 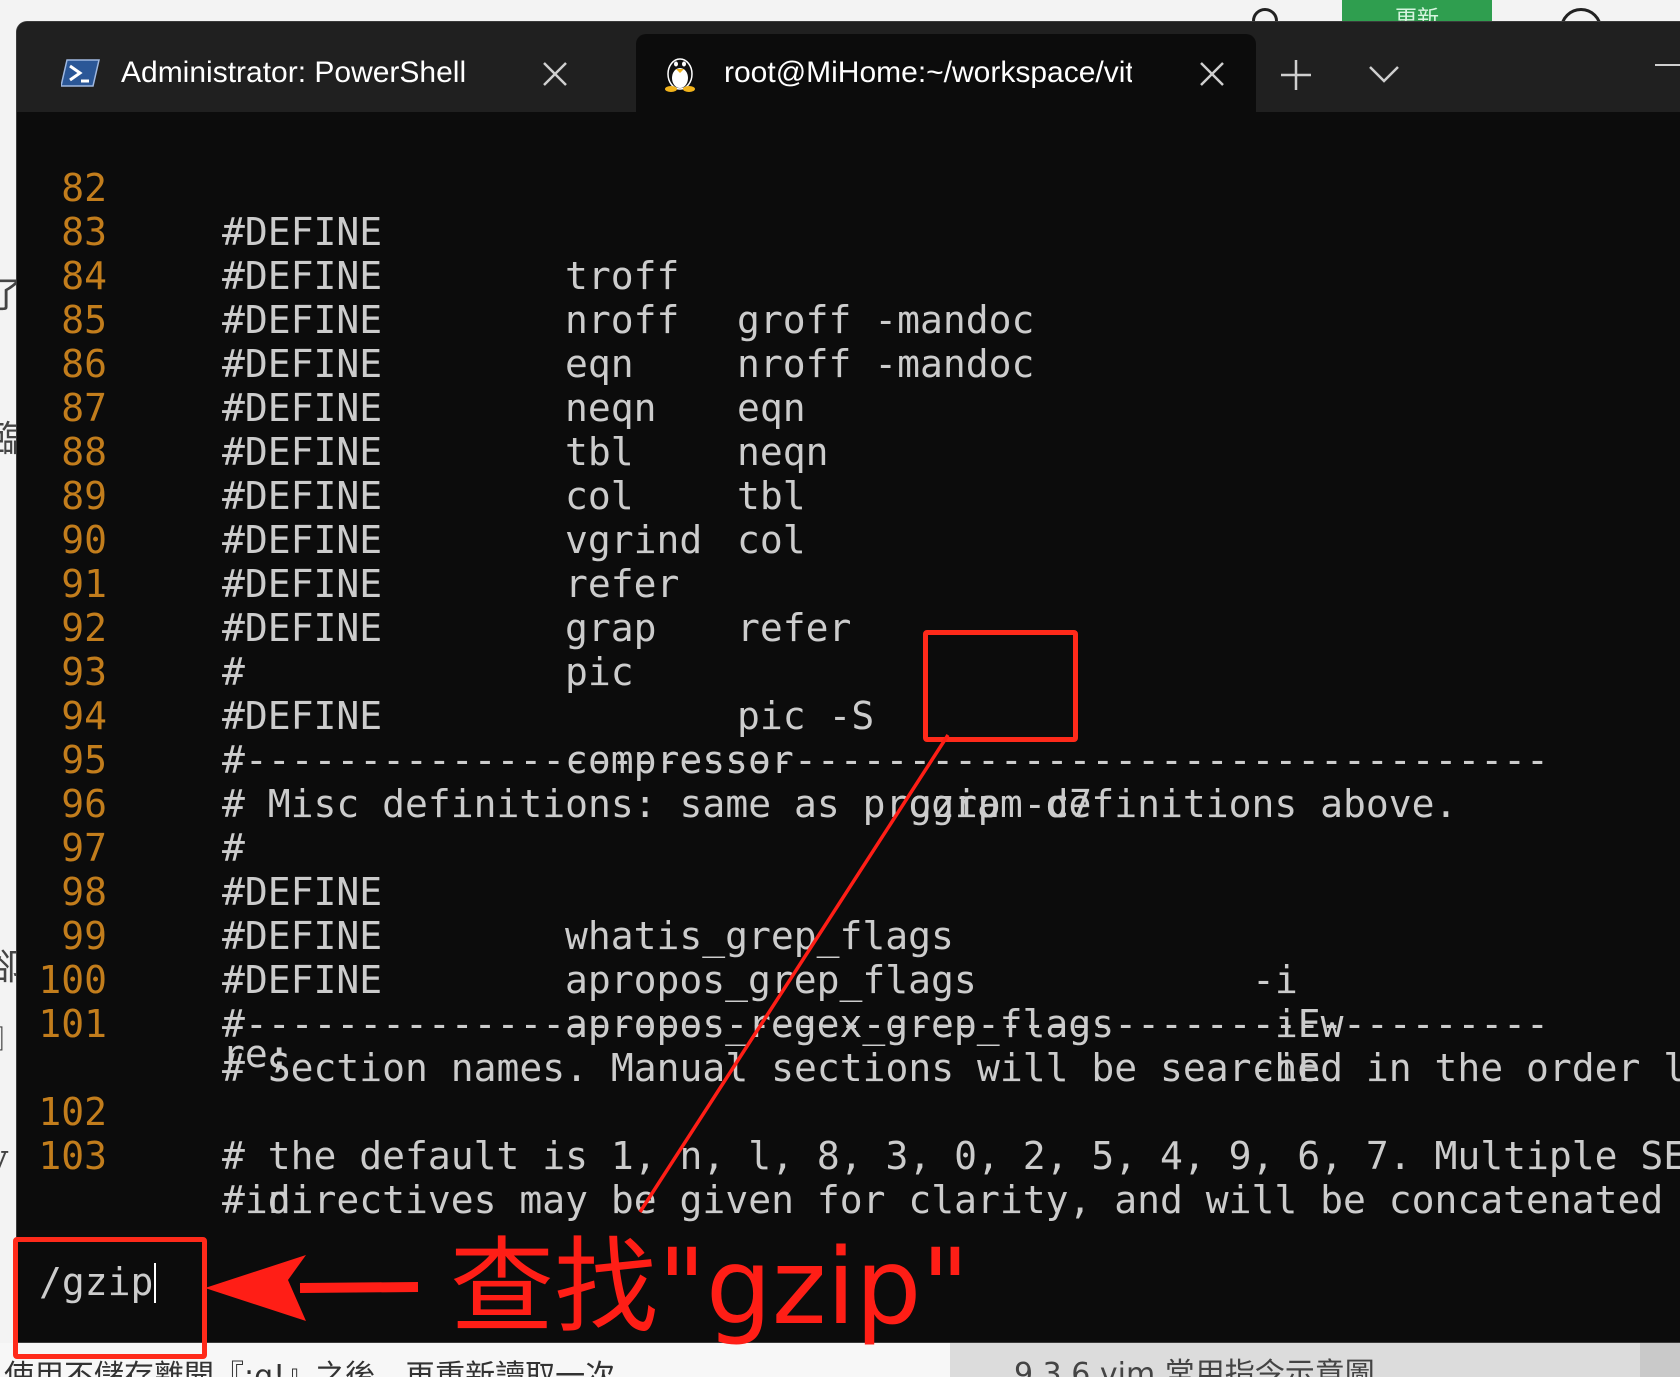 I want to click on background-char: y, so click(x=4, y=1158).